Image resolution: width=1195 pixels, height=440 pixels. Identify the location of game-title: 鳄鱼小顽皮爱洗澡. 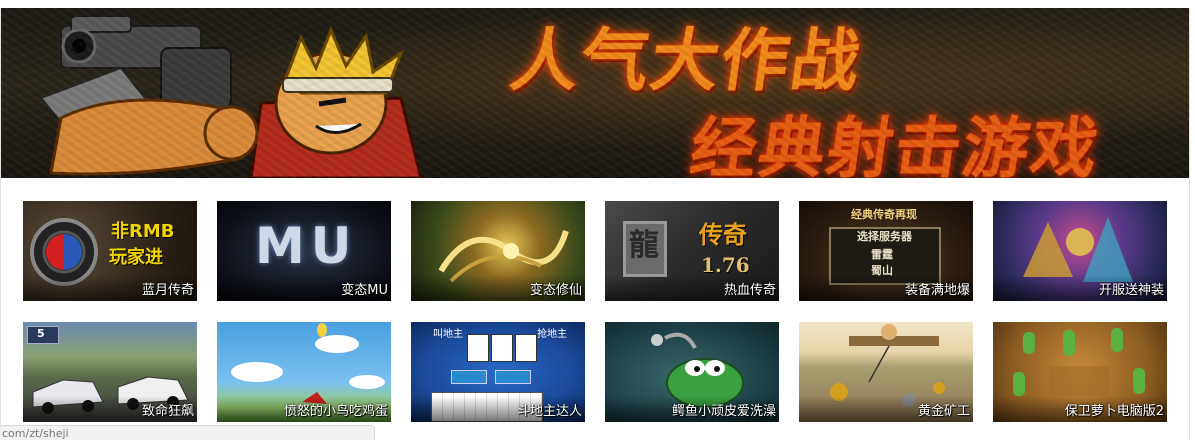
(723, 411).